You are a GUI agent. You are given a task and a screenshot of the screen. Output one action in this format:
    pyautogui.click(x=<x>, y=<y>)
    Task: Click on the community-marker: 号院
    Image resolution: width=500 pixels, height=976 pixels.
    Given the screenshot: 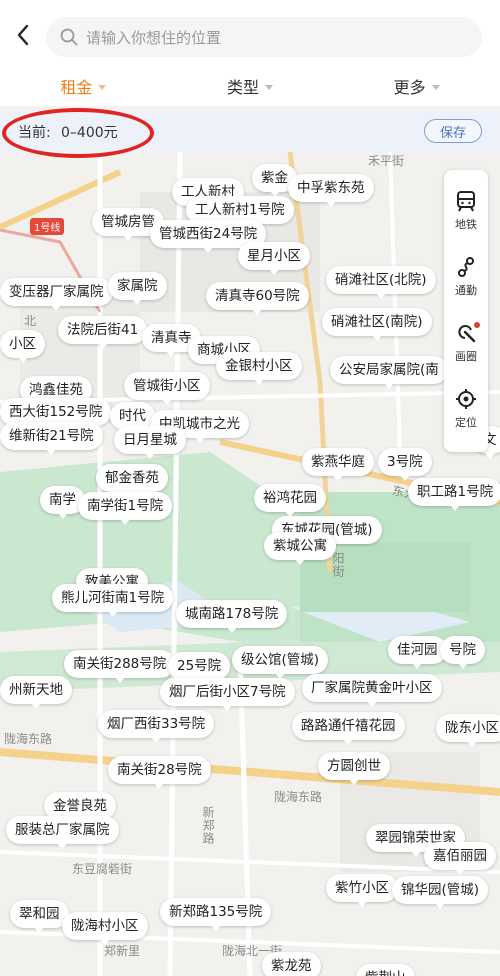 What is the action you would take?
    pyautogui.click(x=462, y=652)
    